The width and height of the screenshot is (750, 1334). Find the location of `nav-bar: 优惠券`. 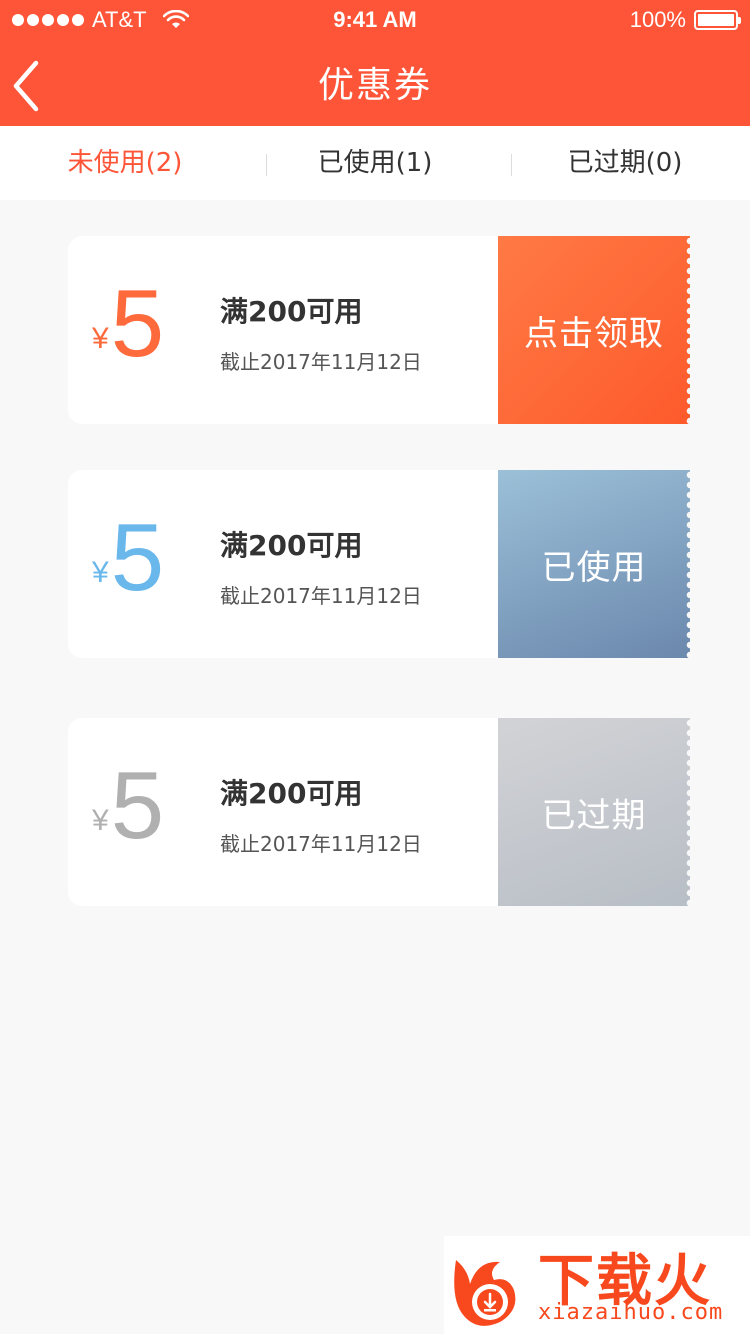

nav-bar: 优惠券 is located at coordinates (375, 83).